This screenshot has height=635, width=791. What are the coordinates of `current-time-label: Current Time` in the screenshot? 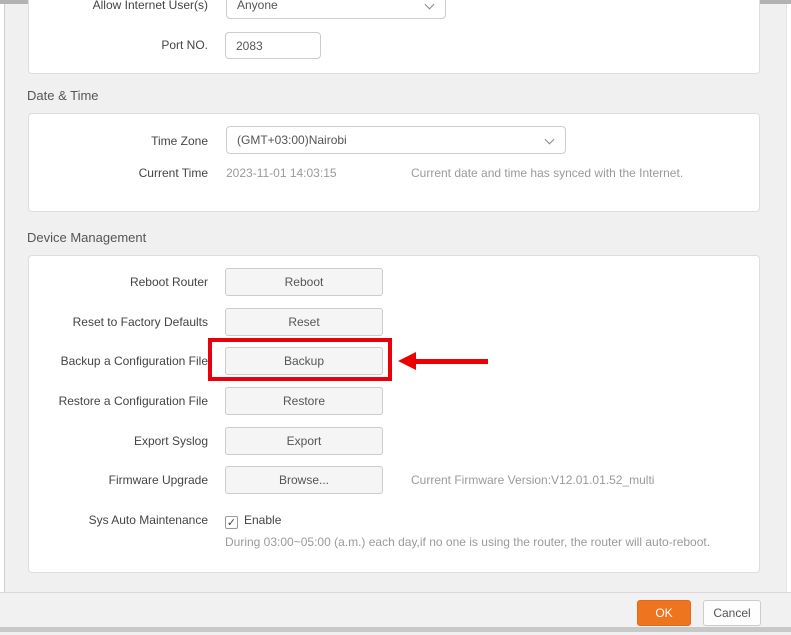 It's located at (173, 173).